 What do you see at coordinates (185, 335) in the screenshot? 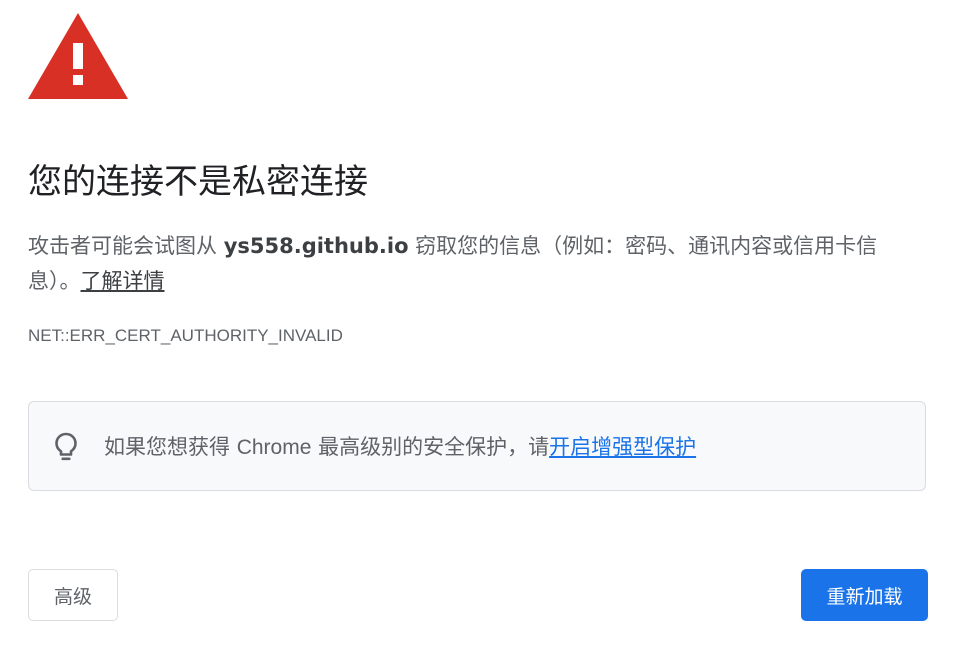
I see `error-code: NET::ERR_CERT_AUTHORITY_INVALID` at bounding box center [185, 335].